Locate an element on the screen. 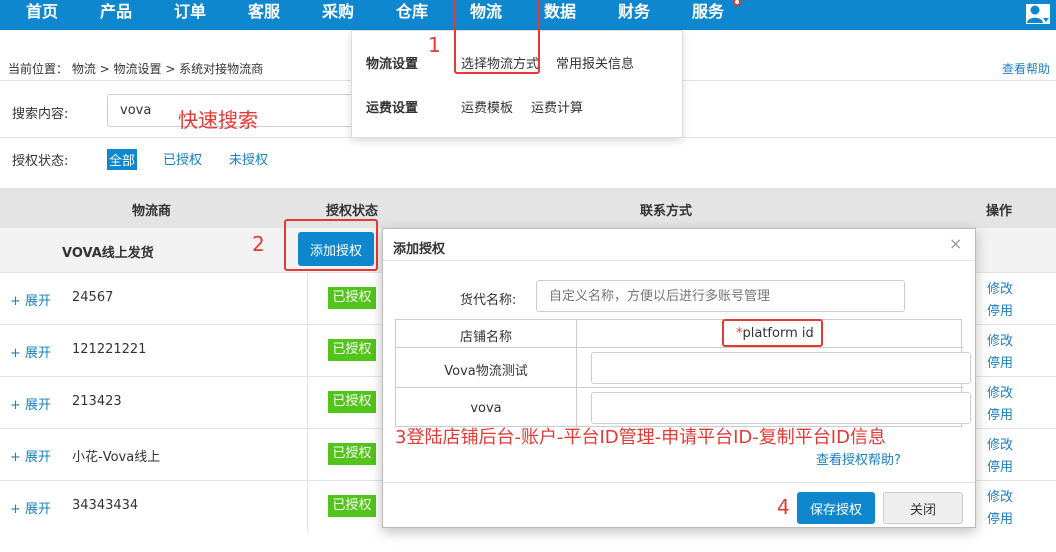  authorization-help-link: 查看授权帮助? is located at coordinates (858, 458).